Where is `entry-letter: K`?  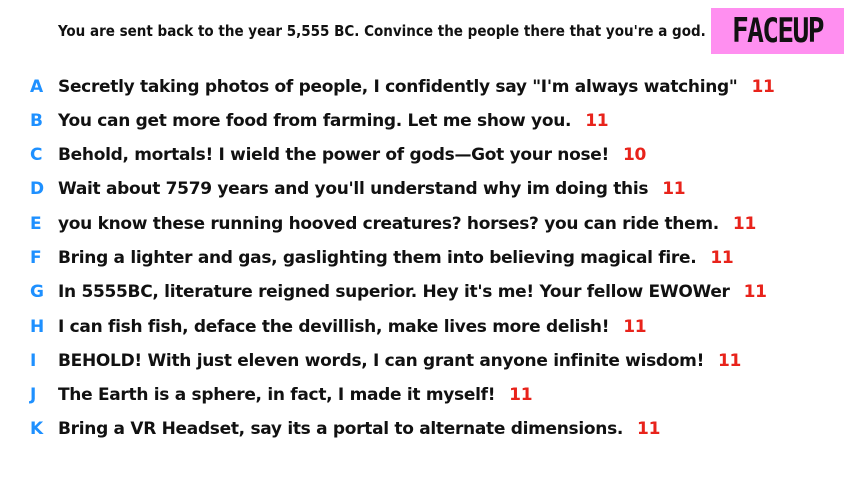
entry-letter: K is located at coordinates (37, 429).